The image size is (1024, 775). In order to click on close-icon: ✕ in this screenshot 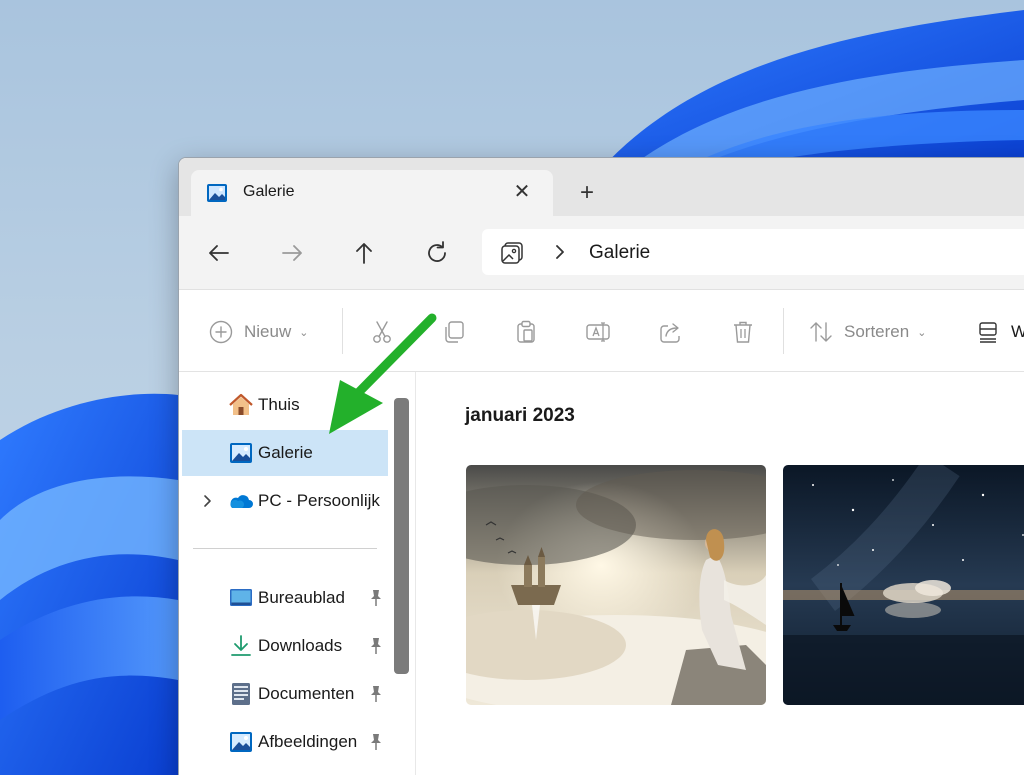, I will do `click(522, 192)`.